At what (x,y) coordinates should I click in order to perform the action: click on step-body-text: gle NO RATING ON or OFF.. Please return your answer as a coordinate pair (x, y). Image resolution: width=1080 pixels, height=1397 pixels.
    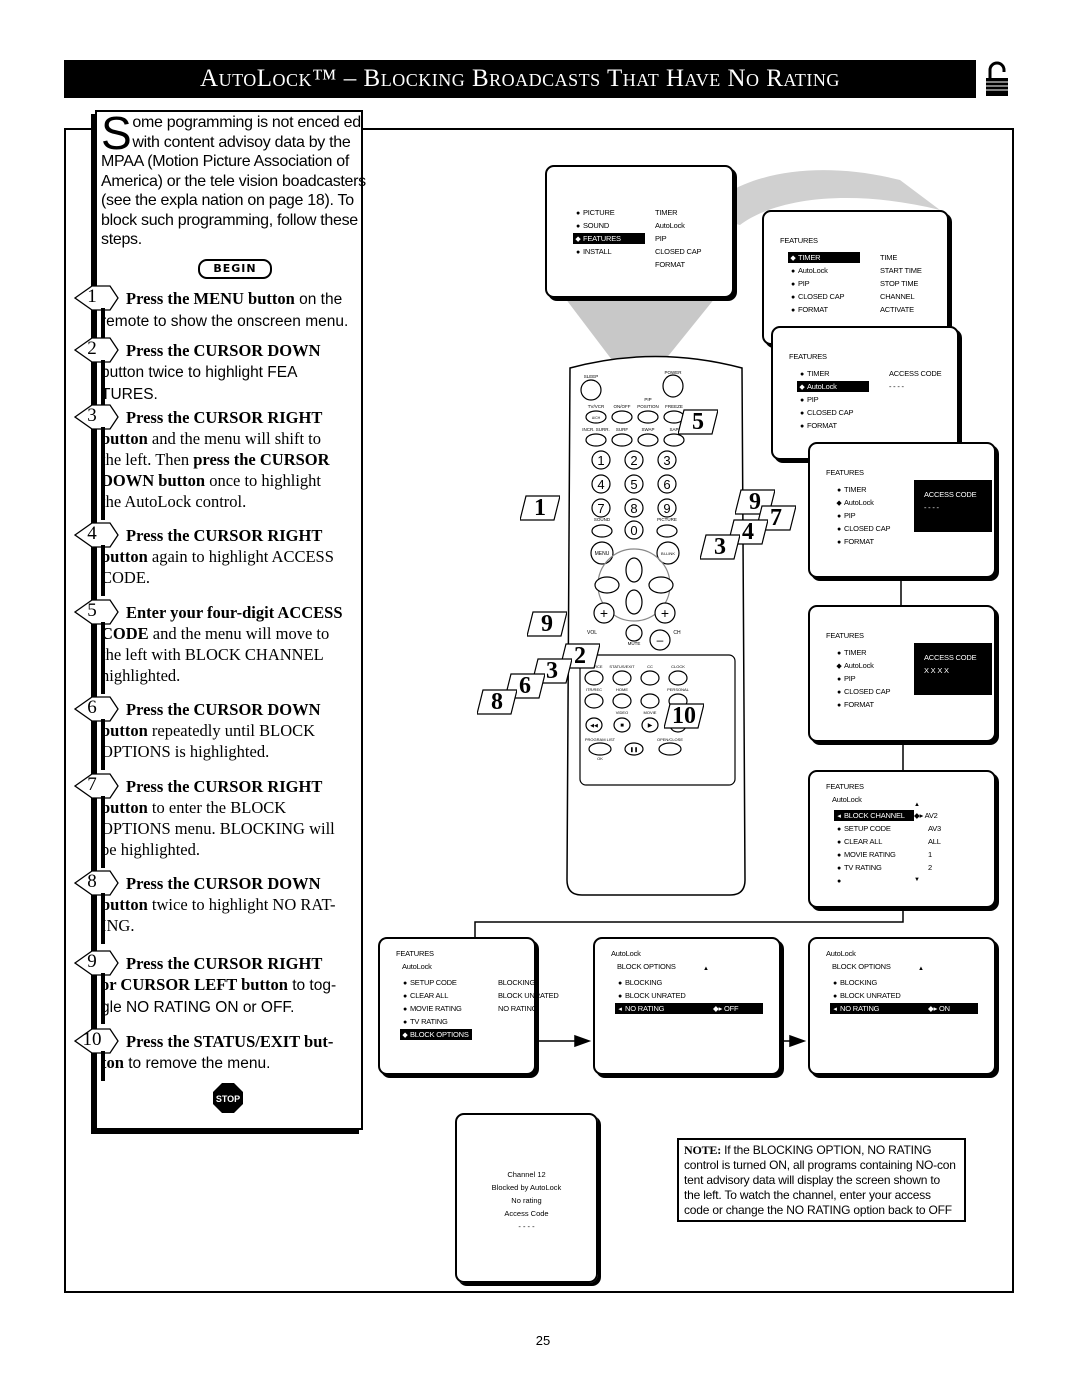
    Looking at the image, I should click on (198, 1007).